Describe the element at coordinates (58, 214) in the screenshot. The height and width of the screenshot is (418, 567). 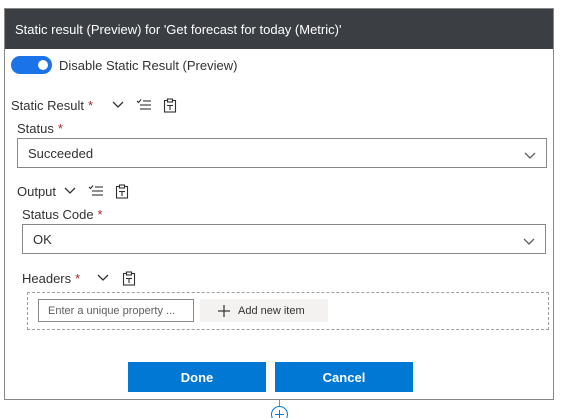
I see `status-code-label-text: Status Code` at that location.